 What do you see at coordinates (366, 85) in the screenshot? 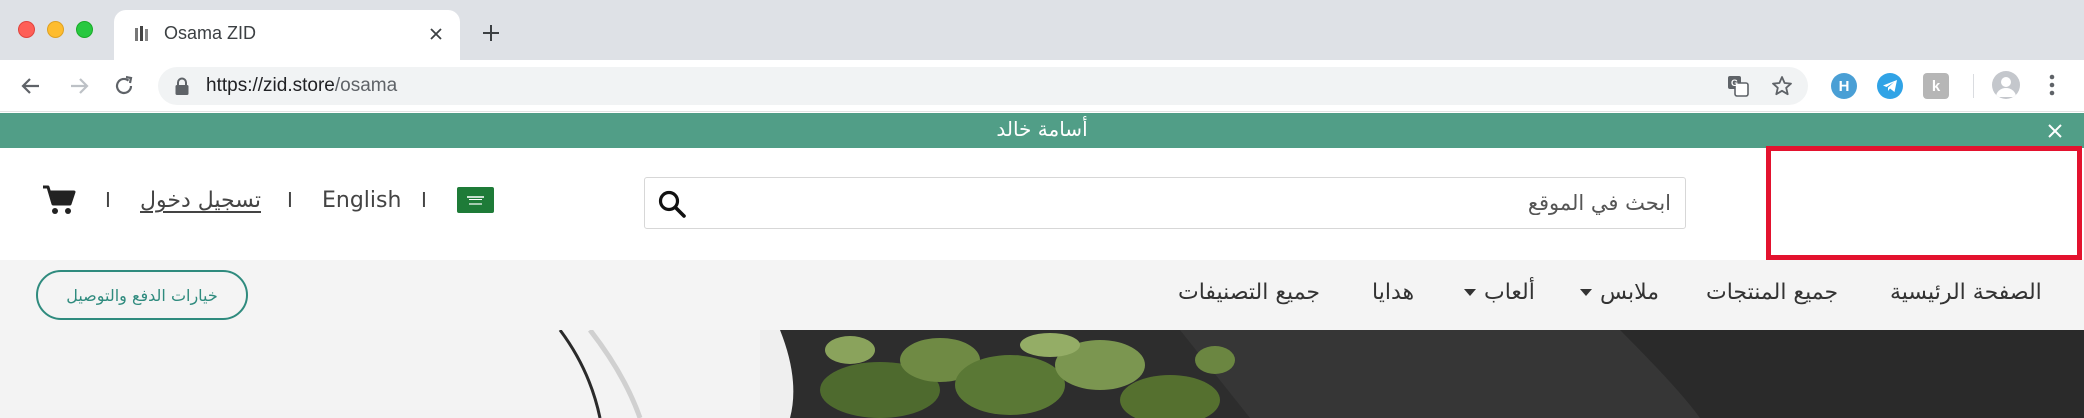
I see `url-path: /osama` at bounding box center [366, 85].